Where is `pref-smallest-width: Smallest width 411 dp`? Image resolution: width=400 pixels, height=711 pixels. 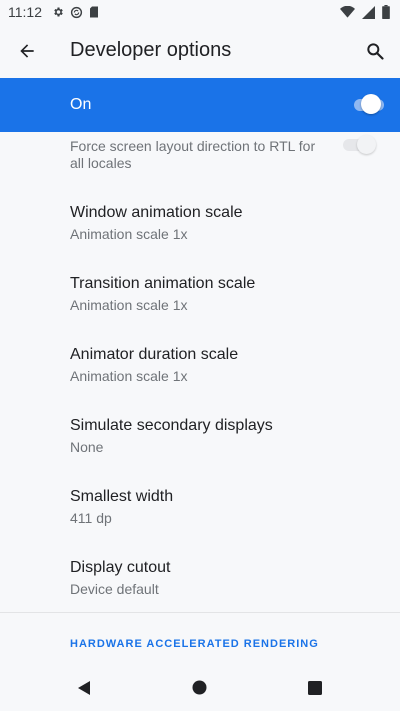 pref-smallest-width: Smallest width 411 dp is located at coordinates (200, 506).